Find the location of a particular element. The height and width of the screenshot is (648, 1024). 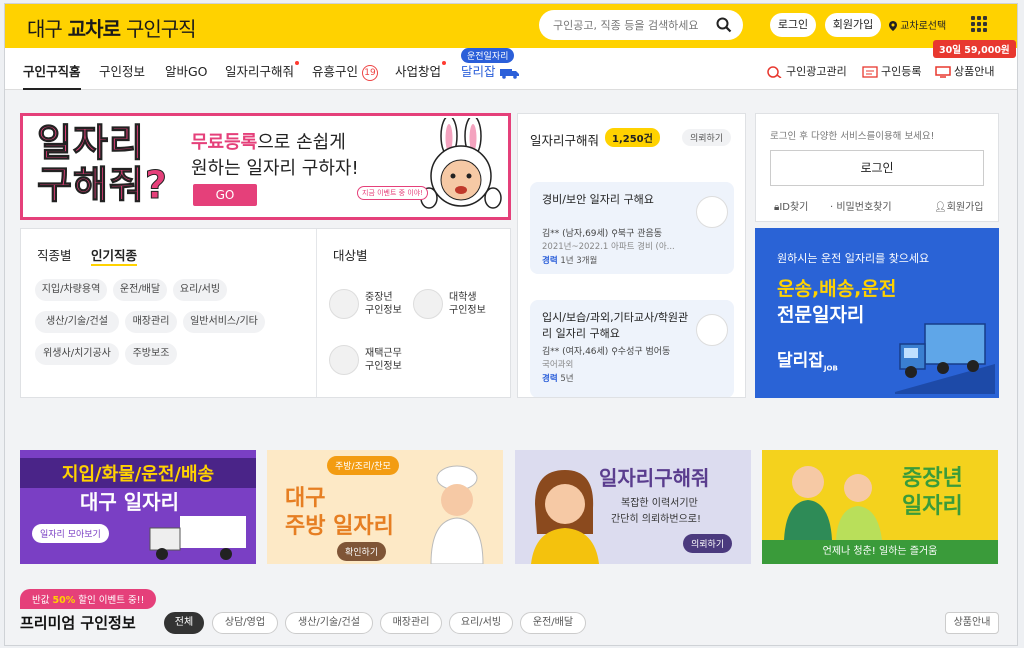

search-icon is located at coordinates (724, 25).